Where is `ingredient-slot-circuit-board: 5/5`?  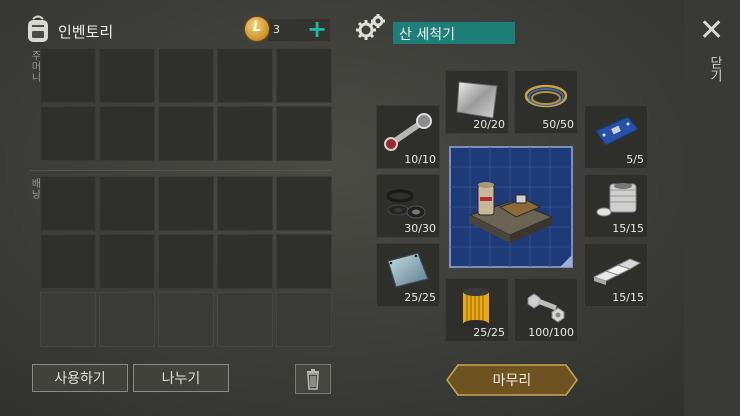 ingredient-slot-circuit-board: 5/5 is located at coordinates (616, 137).